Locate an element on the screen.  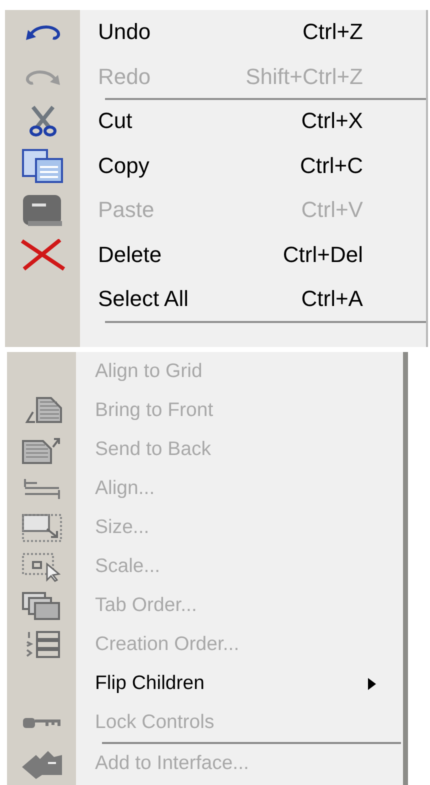
menu-item: Select All is located at coordinates (191, 299).